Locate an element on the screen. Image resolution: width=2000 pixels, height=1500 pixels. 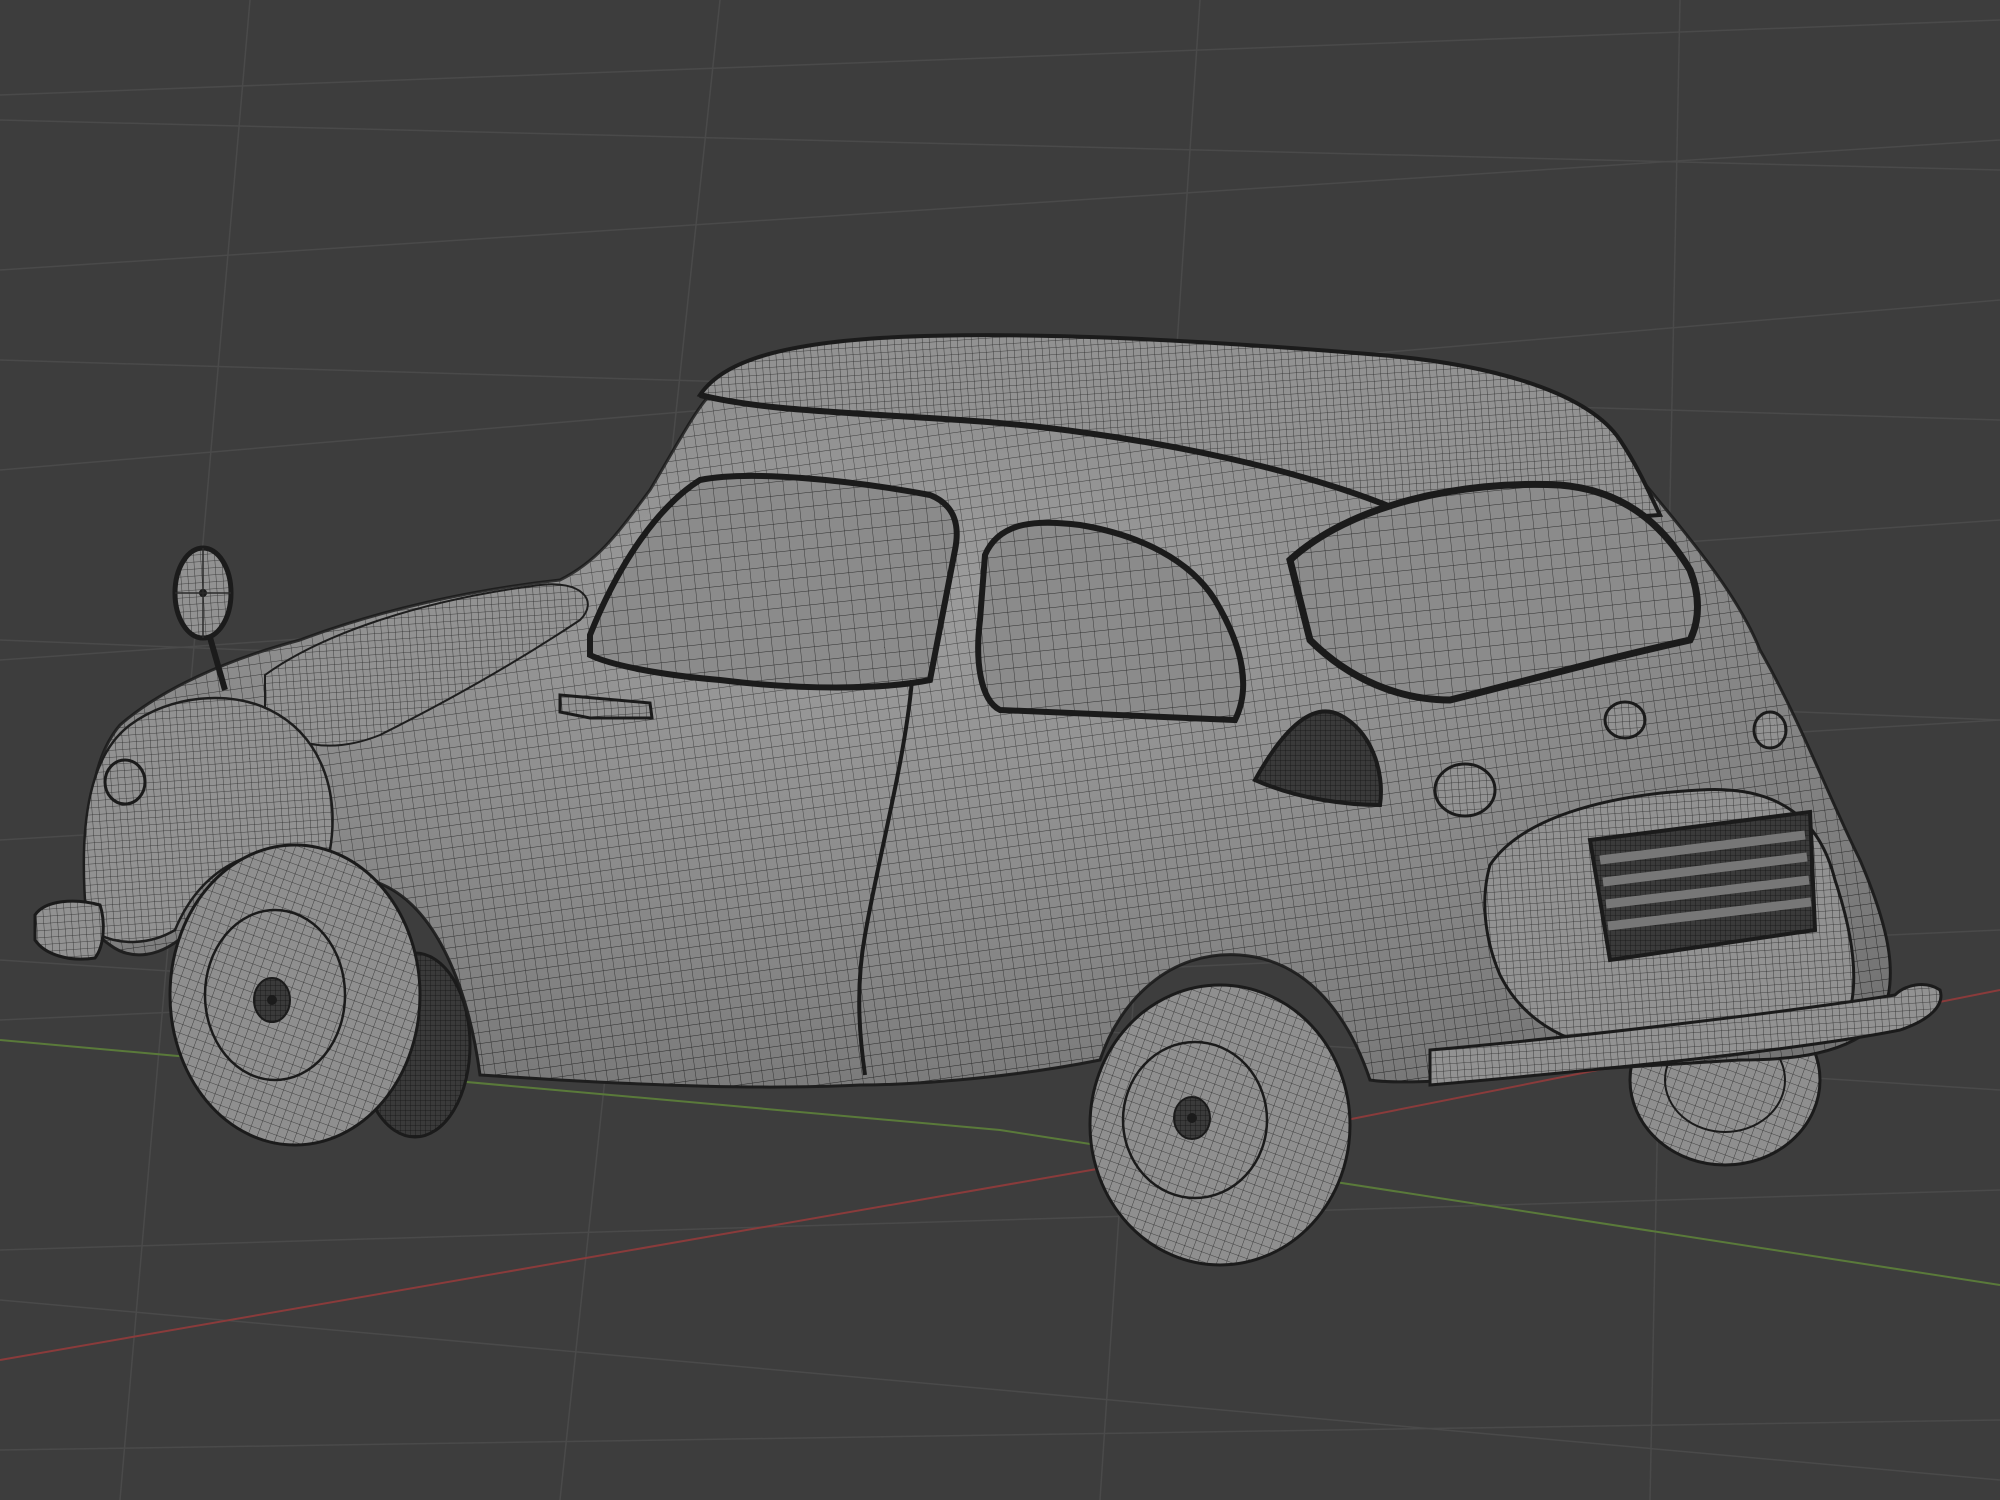
rear-side-lamp is located at coordinates (1465, 790).